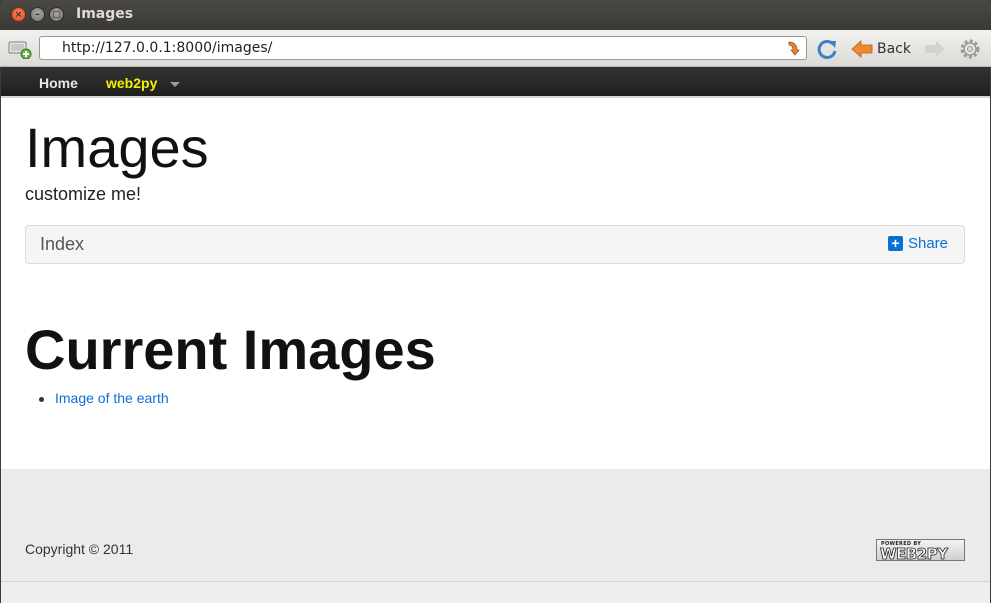 The image size is (991, 603). I want to click on address-bar-url: http://127.0.0.1:8000/images/, so click(167, 48).